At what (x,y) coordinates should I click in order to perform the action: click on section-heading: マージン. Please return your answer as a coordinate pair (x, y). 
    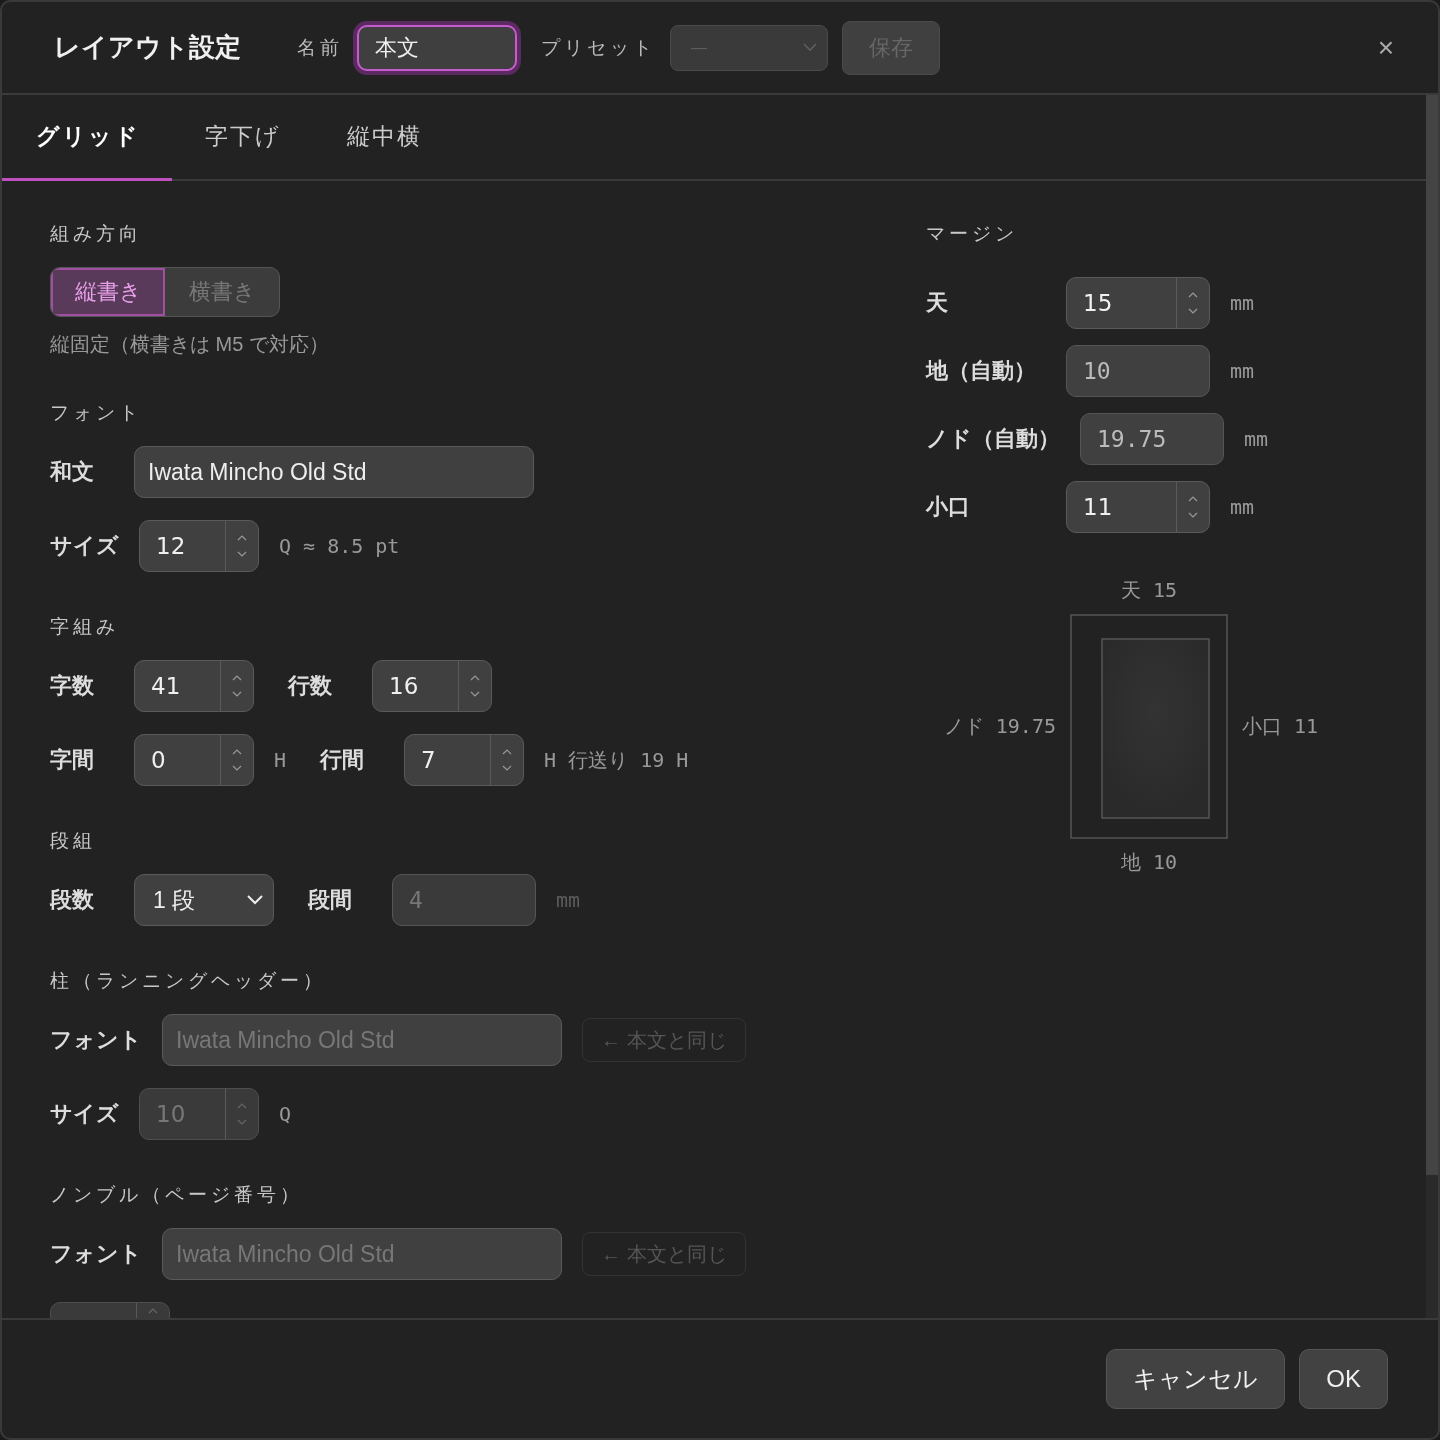
    Looking at the image, I should click on (972, 234).